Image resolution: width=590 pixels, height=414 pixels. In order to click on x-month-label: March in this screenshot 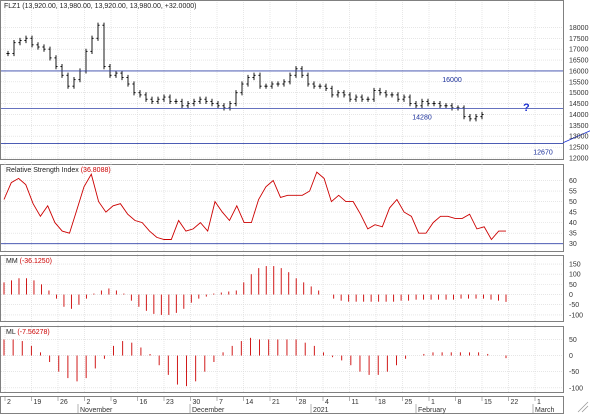, I will do `click(545, 410)`.